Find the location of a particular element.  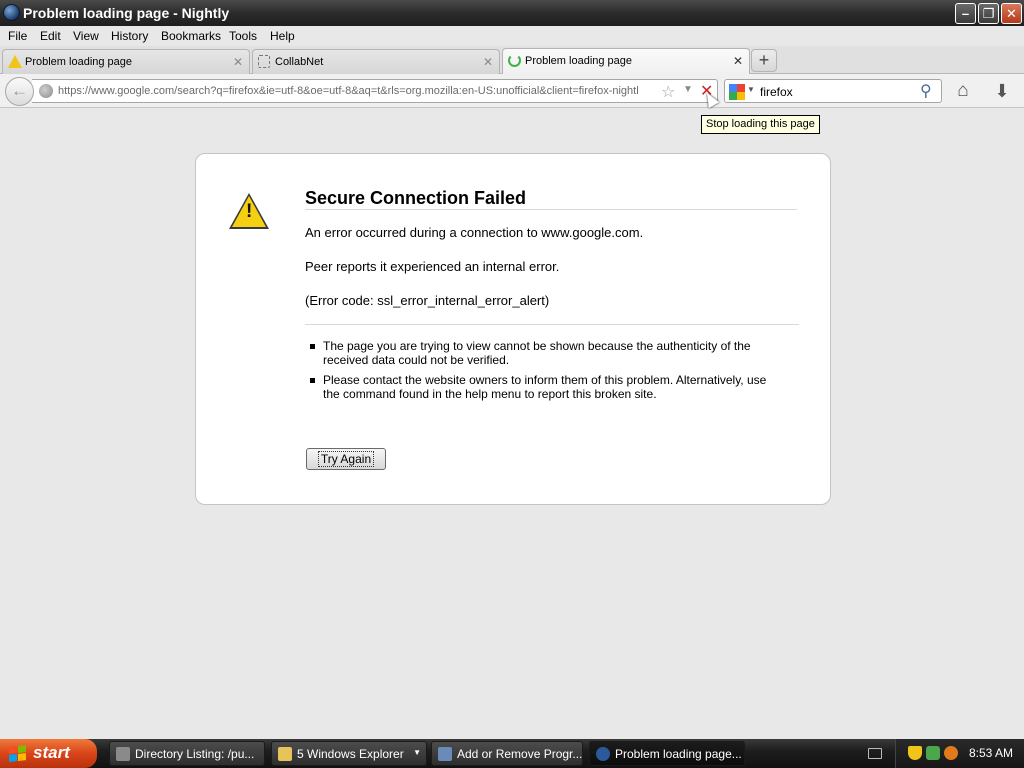

tab-collabnet: CollabNet ✕ is located at coordinates (376, 61).